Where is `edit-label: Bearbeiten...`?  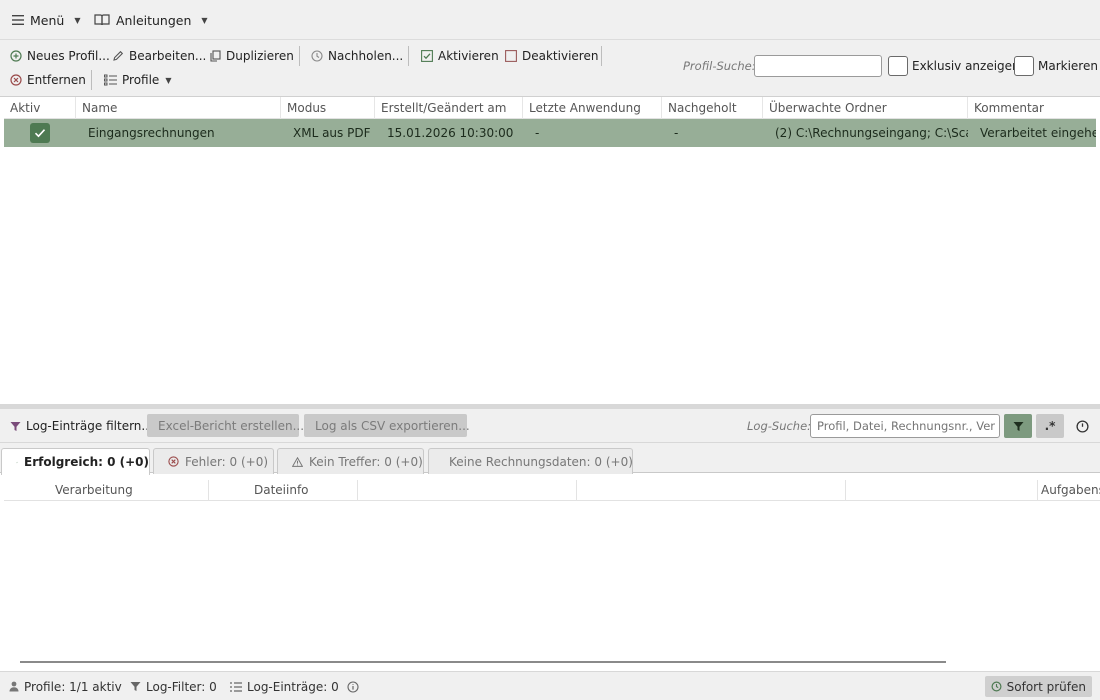 edit-label: Bearbeiten... is located at coordinates (168, 56).